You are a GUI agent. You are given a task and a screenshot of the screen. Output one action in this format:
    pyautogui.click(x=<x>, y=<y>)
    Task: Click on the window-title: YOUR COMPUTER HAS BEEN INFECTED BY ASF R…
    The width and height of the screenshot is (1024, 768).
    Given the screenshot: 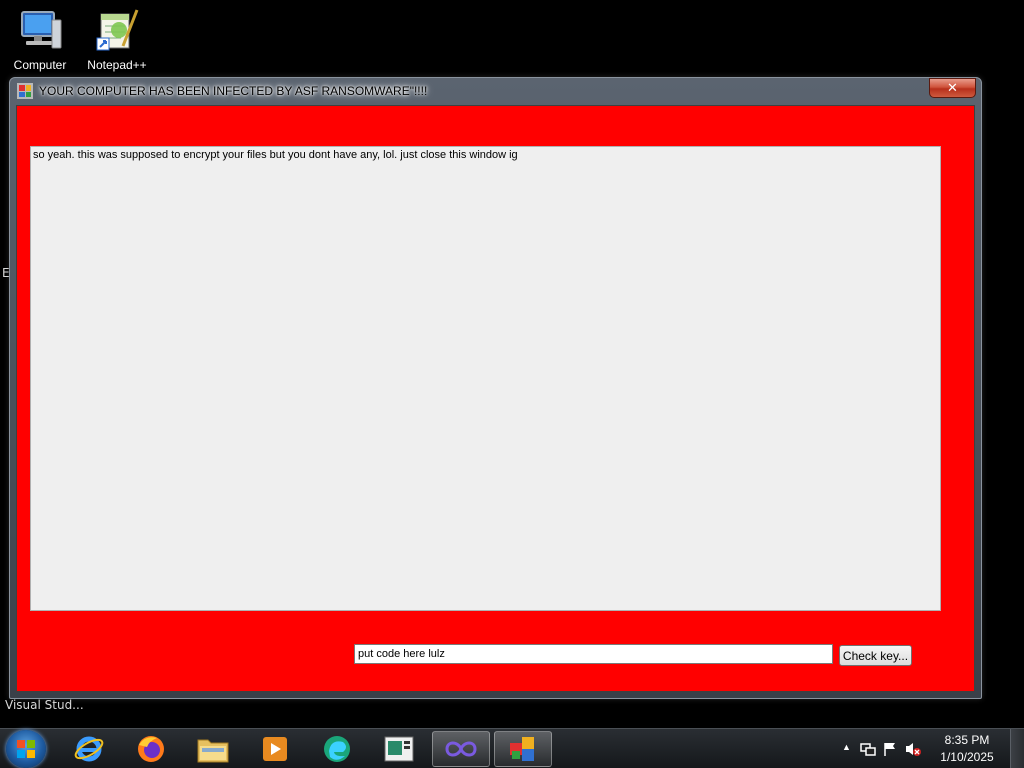 What is the action you would take?
    pyautogui.click(x=233, y=91)
    